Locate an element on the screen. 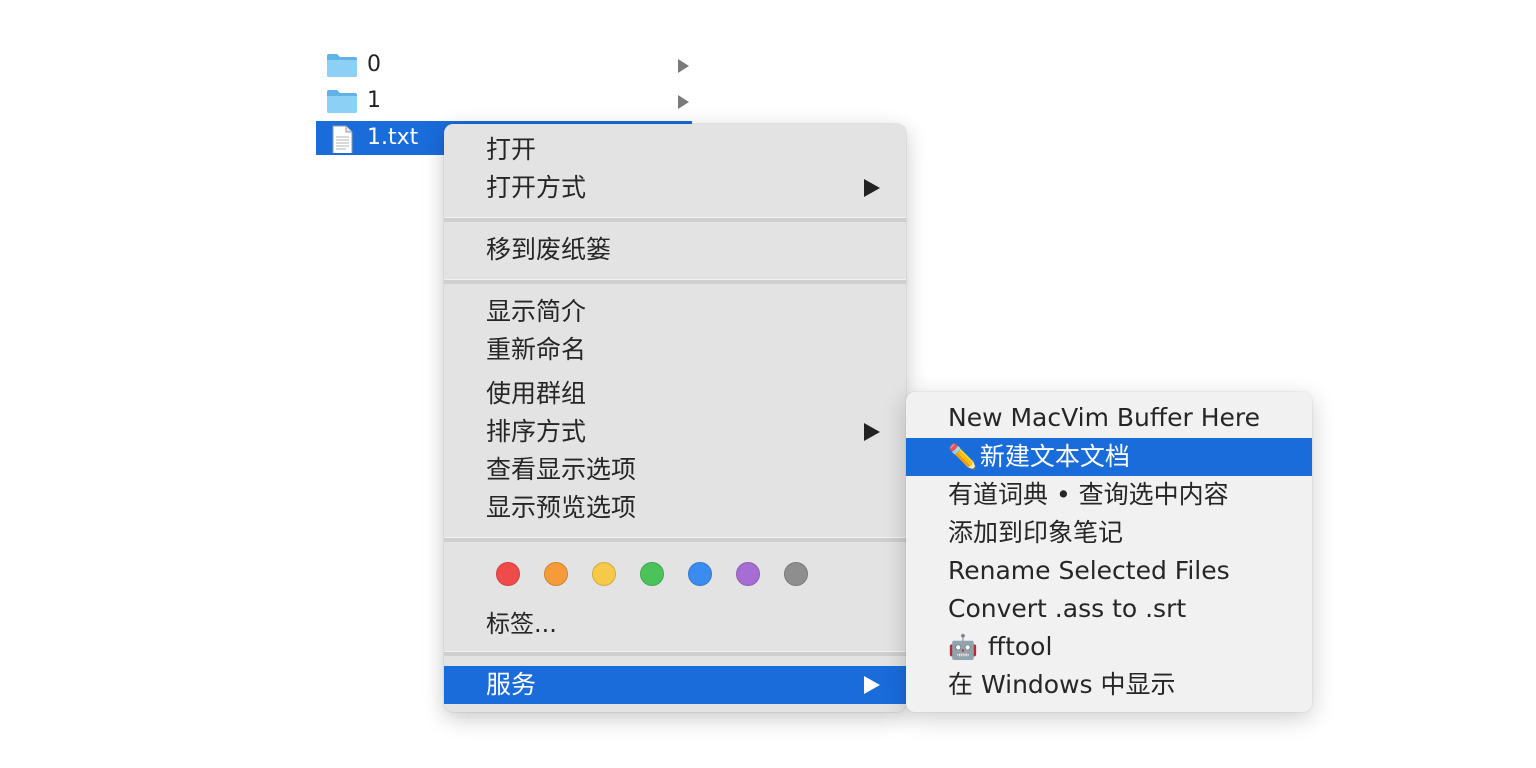 The width and height of the screenshot is (1536, 768). menu-item-label: 在 Windows 中显示 is located at coordinates (1062, 684).